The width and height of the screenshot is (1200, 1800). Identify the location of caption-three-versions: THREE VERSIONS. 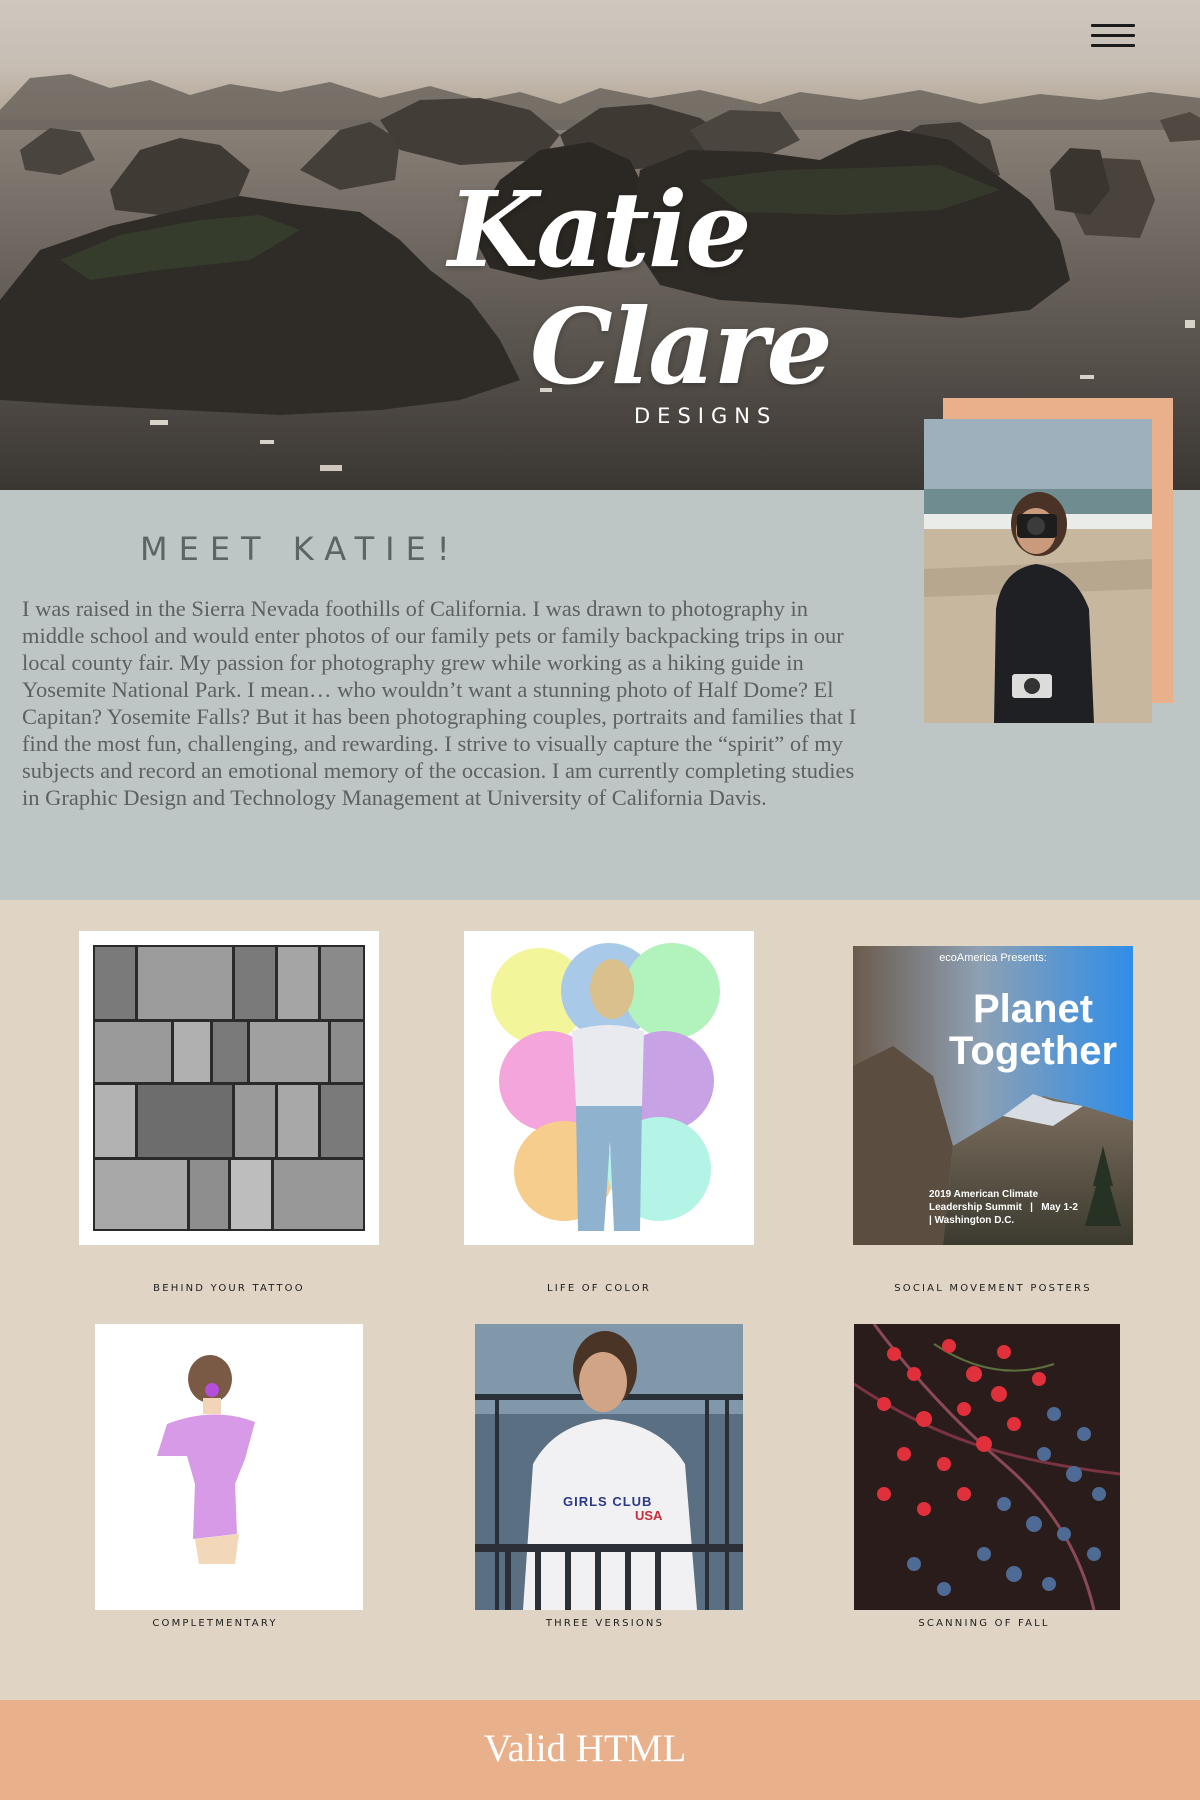
(605, 1623).